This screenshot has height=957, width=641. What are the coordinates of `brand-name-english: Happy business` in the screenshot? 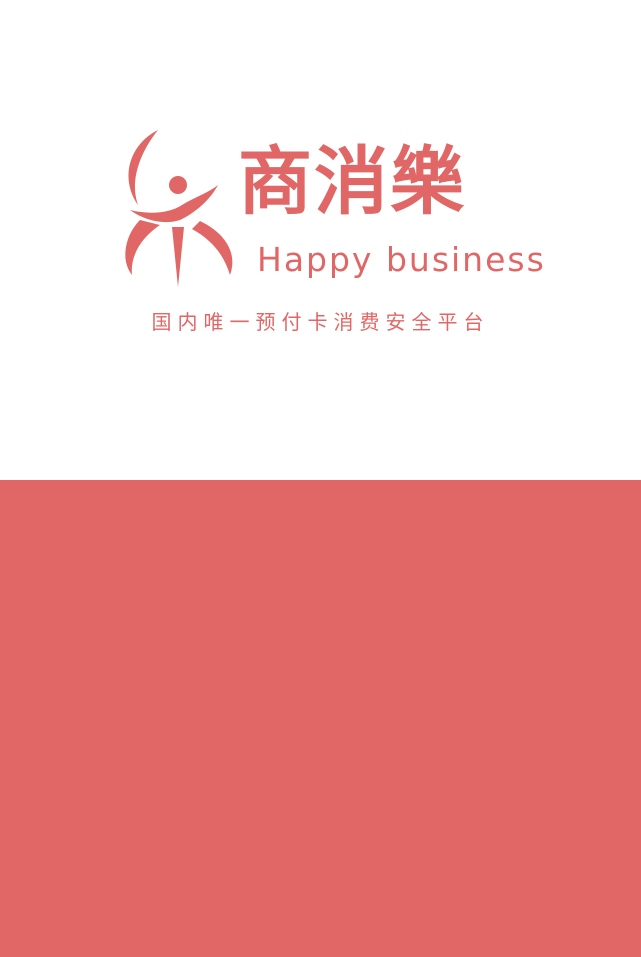 It's located at (401, 259).